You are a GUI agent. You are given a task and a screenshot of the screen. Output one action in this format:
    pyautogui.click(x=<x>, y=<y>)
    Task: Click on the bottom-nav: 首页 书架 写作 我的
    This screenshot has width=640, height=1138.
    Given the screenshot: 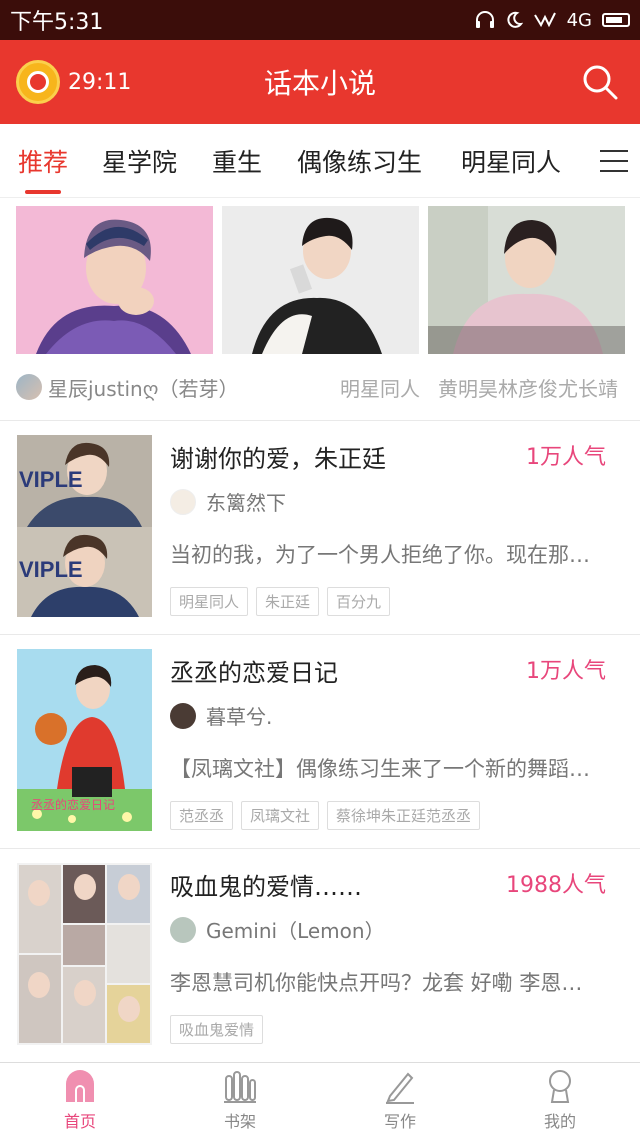 What is the action you would take?
    pyautogui.click(x=320, y=1100)
    